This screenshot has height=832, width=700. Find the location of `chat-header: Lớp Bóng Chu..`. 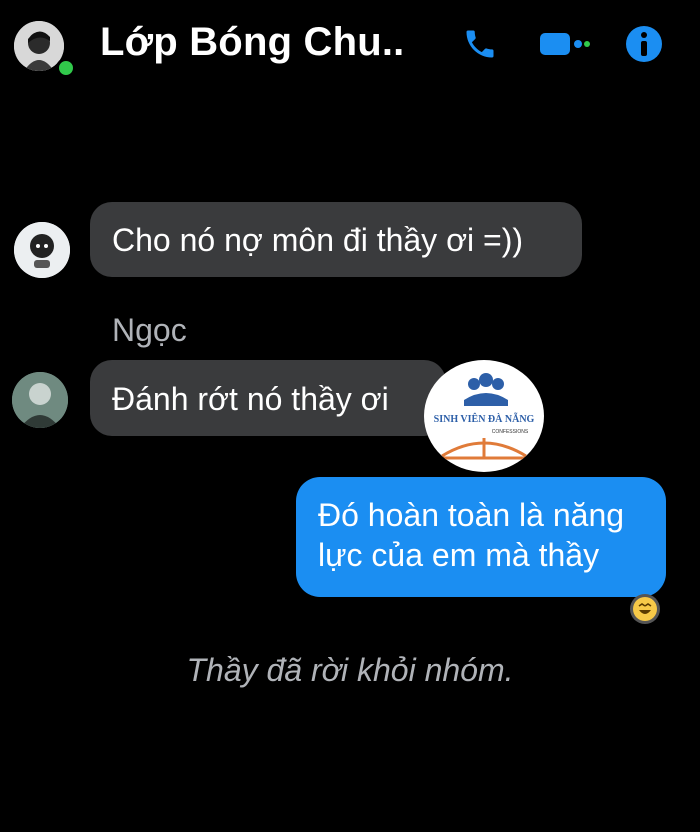

chat-header: Lớp Bóng Chu.. is located at coordinates (350, 46).